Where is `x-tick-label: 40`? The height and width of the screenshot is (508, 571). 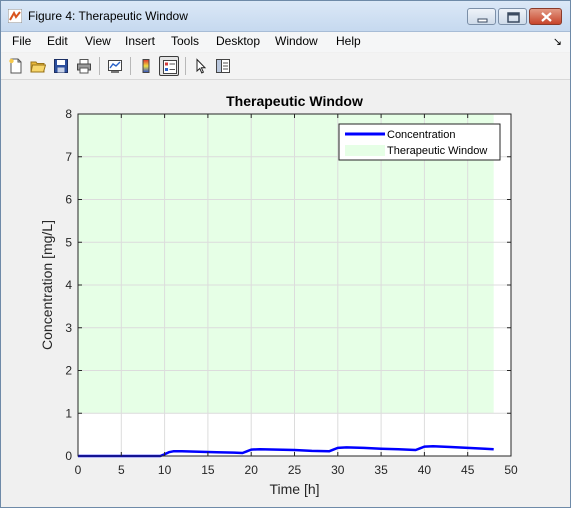 x-tick-label: 40 is located at coordinates (425, 470).